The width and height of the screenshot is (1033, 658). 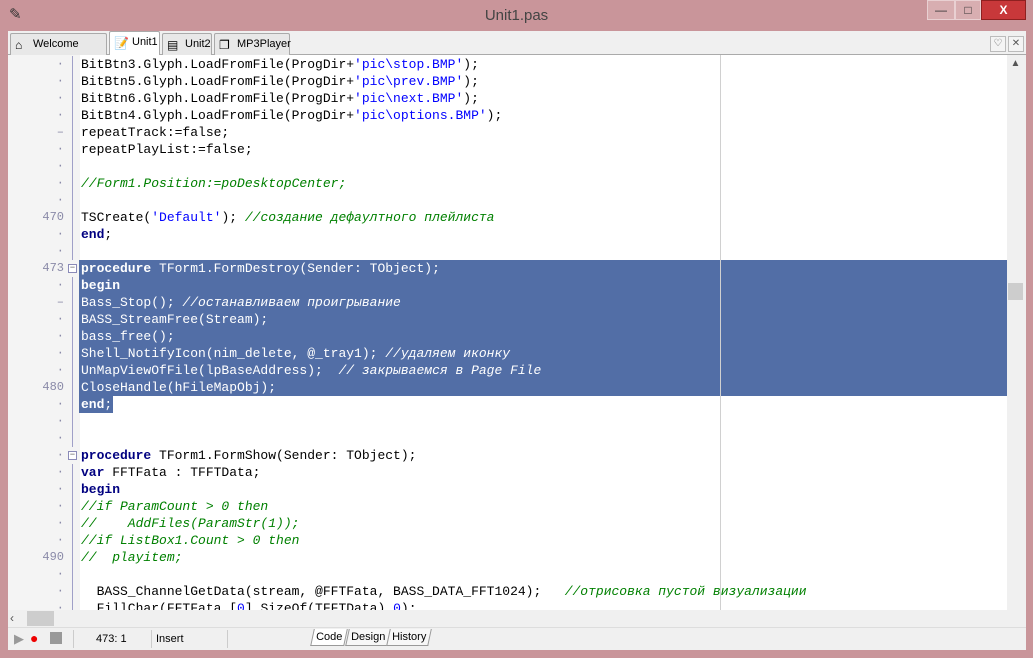 What do you see at coordinates (56, 638) in the screenshot?
I see `stop-icon` at bounding box center [56, 638].